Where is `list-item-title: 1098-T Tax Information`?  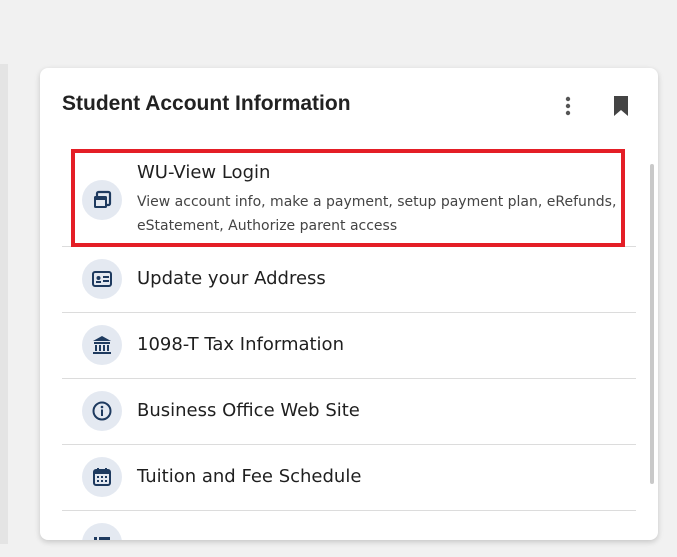 list-item-title: 1098-T Tax Information is located at coordinates (240, 344).